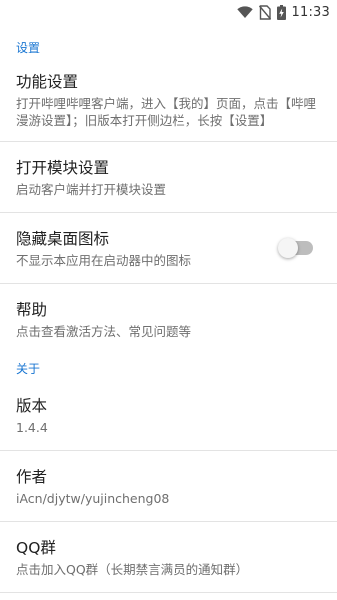 This screenshot has height=600, width=337. I want to click on pref-author: 作者 iAcn/djytw/yujincheng08, so click(168, 486).